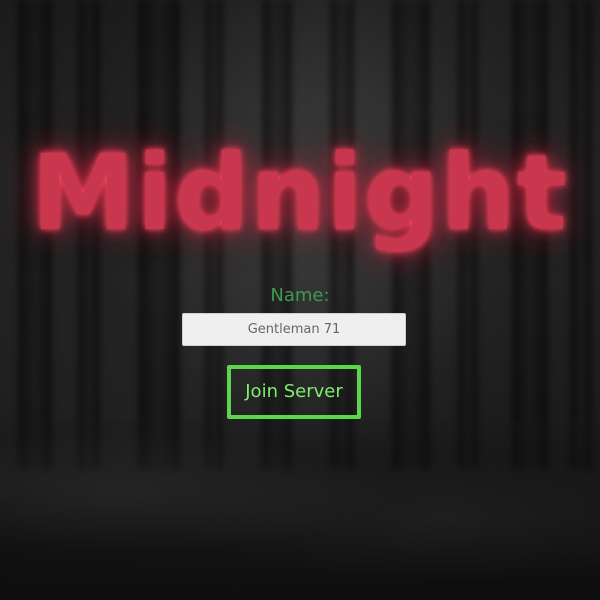 The width and height of the screenshot is (600, 600). I want to click on name-input, so click(294, 329).